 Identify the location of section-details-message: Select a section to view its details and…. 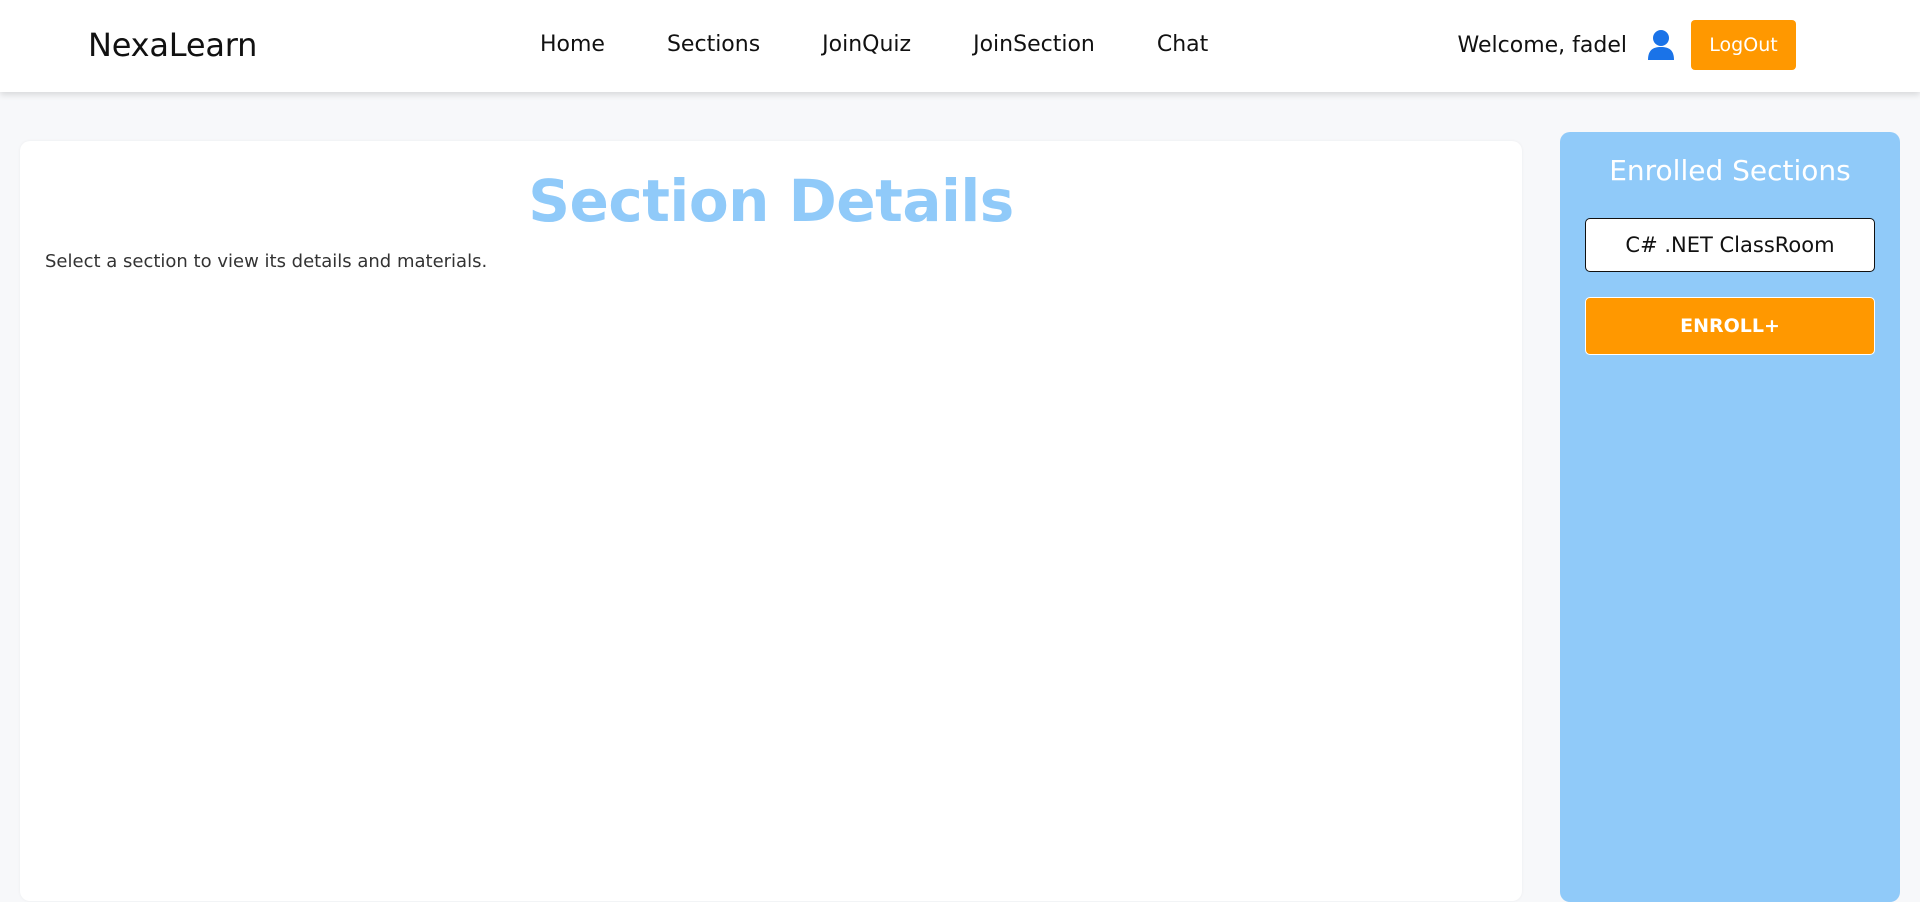
(266, 261).